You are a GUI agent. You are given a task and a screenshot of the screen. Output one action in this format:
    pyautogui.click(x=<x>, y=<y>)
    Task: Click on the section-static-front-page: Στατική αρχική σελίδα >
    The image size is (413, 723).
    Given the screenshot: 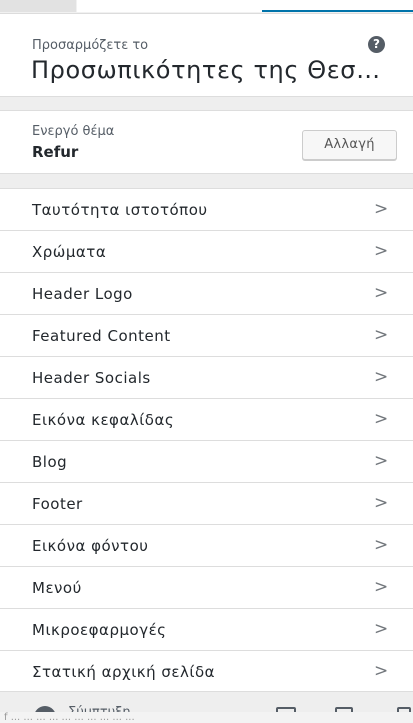 What is the action you would take?
    pyautogui.click(x=206, y=672)
    